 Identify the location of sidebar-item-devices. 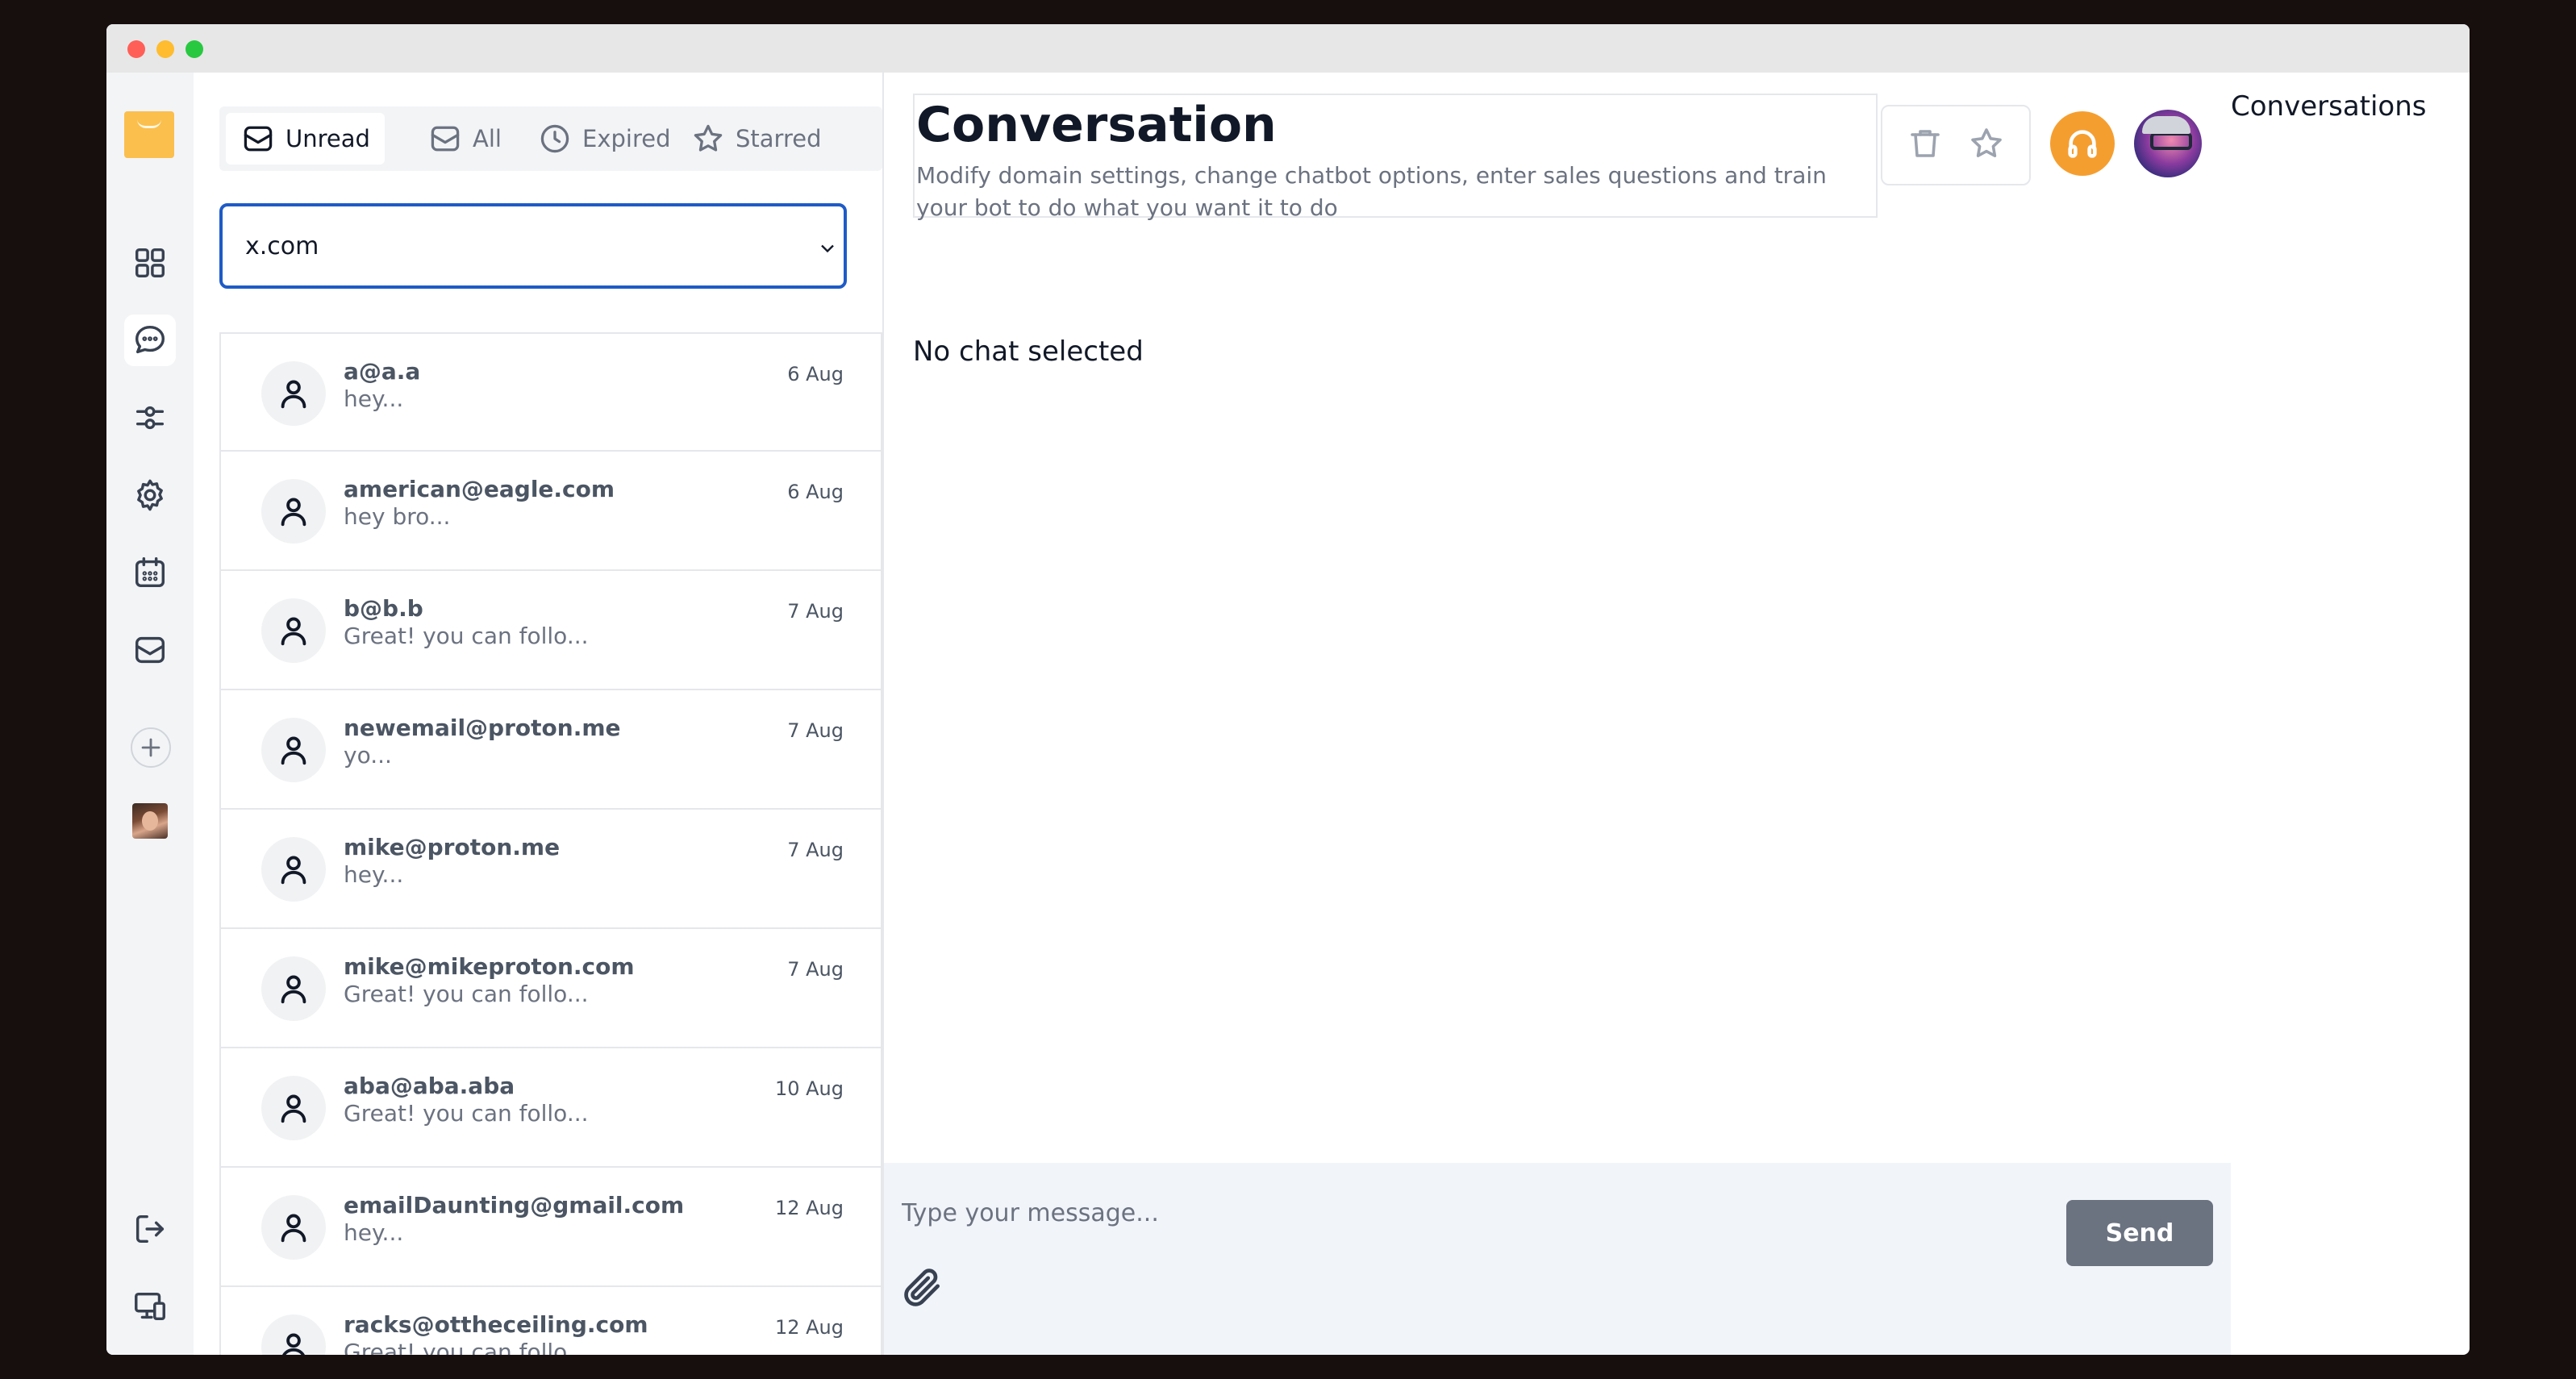
(150, 1306).